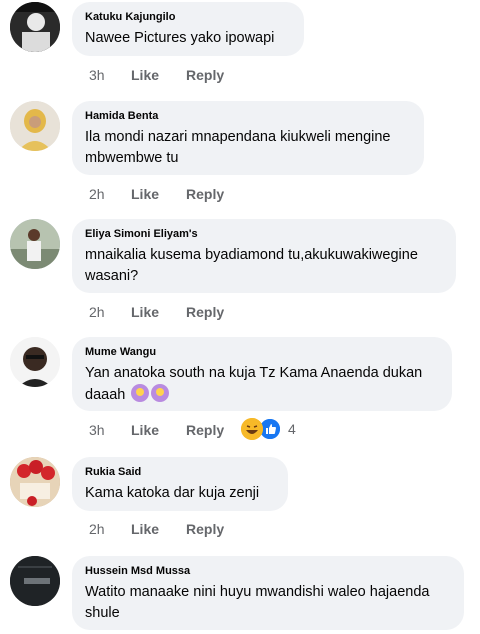 This screenshot has width=480, height=634. What do you see at coordinates (172, 493) in the screenshot?
I see `comment-text: Kama katoka dar kuja zenji` at bounding box center [172, 493].